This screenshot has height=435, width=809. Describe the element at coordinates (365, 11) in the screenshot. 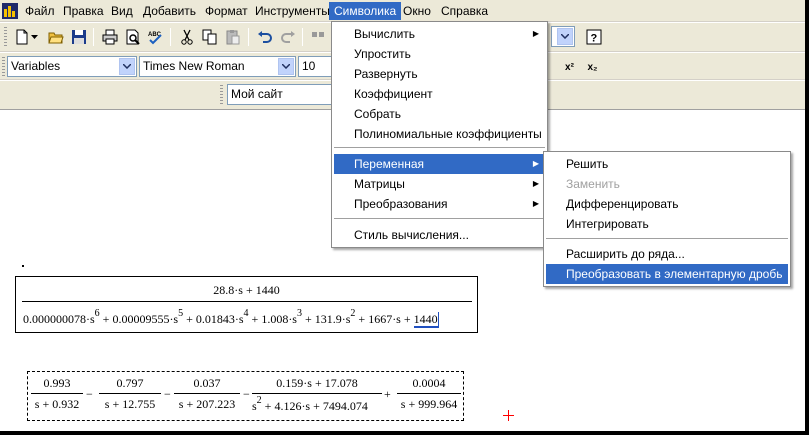

I see `menu-symbolics: Символика` at that location.